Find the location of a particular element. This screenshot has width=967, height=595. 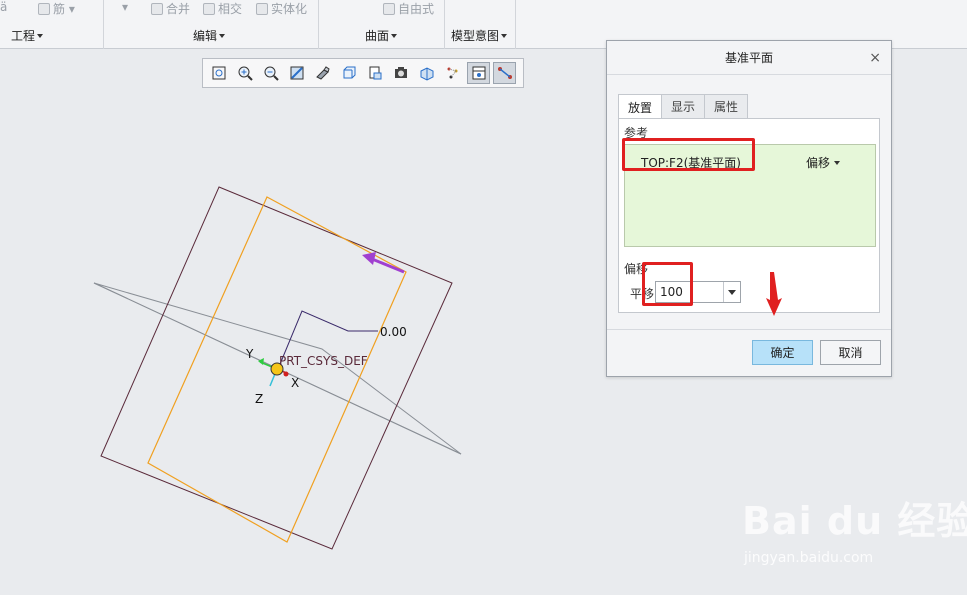

ribbon-top-row: ä 筋 ▾ ▾ 合并 相交 实体化 自由式 is located at coordinates (483, 9).